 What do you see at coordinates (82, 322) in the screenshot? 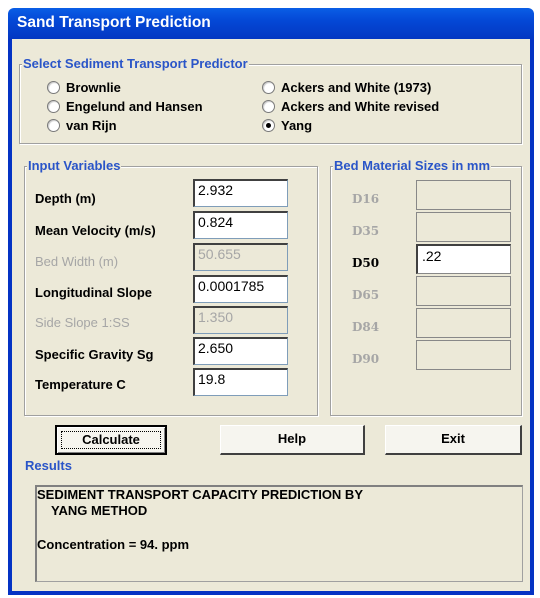
I see `side-slope-label: Side Slope 1:SS` at bounding box center [82, 322].